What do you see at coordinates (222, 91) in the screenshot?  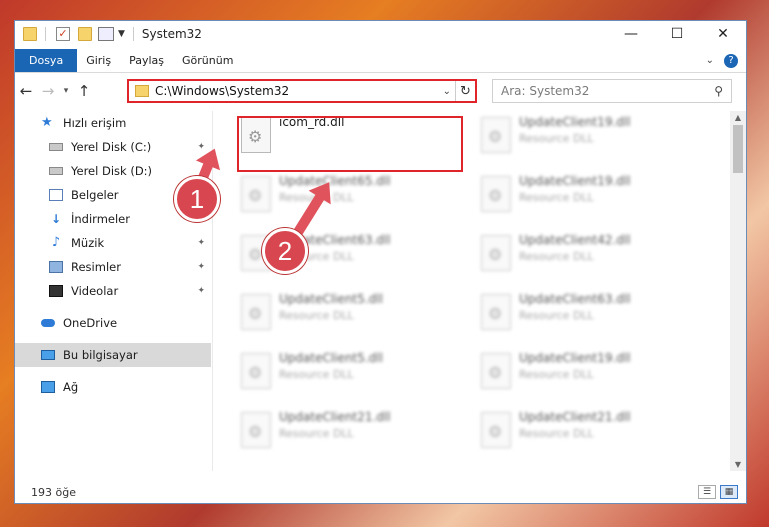 I see `address-path: C:\Windows\System32` at bounding box center [222, 91].